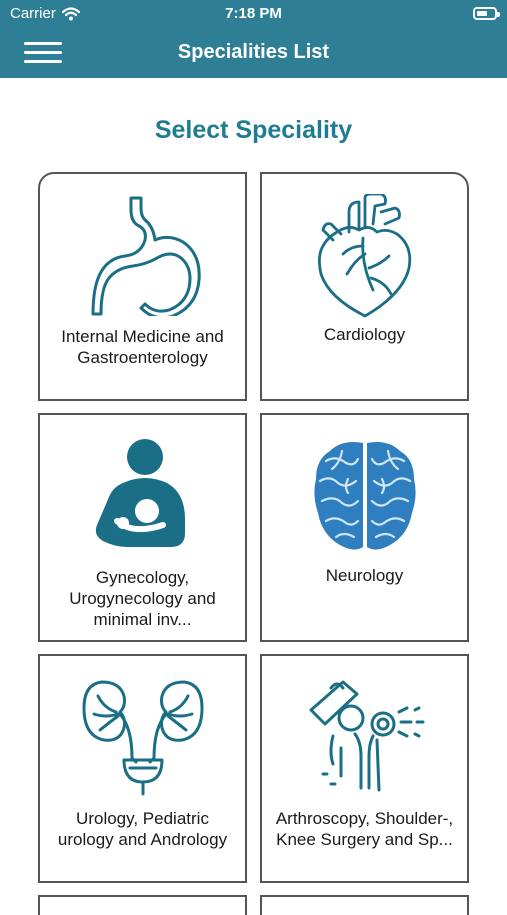  What do you see at coordinates (364, 575) in the screenshot?
I see `speciality-label: Neurology` at bounding box center [364, 575].